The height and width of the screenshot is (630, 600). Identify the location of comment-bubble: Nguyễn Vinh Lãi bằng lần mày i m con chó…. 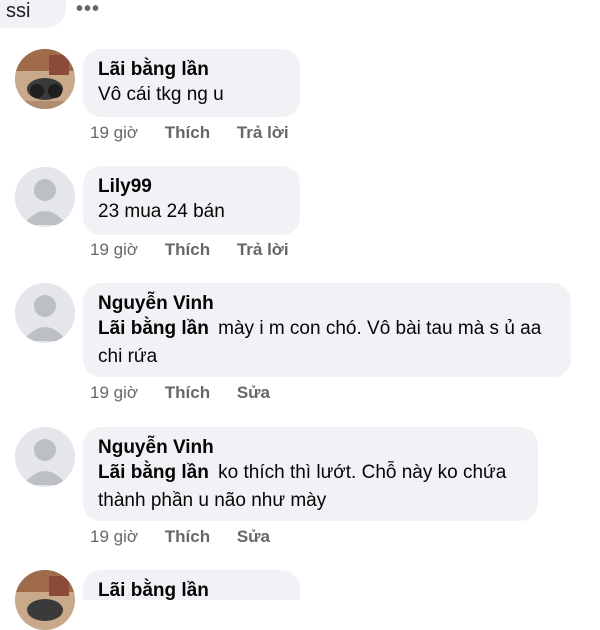
(327, 330).